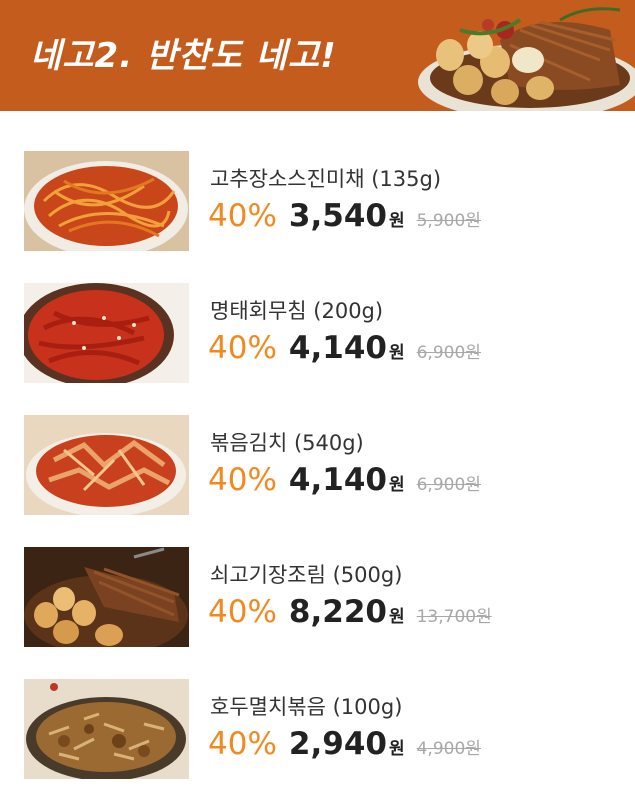 This screenshot has width=635, height=797. I want to click on product-name: 호두멸치볶음 (100g), so click(306, 707).